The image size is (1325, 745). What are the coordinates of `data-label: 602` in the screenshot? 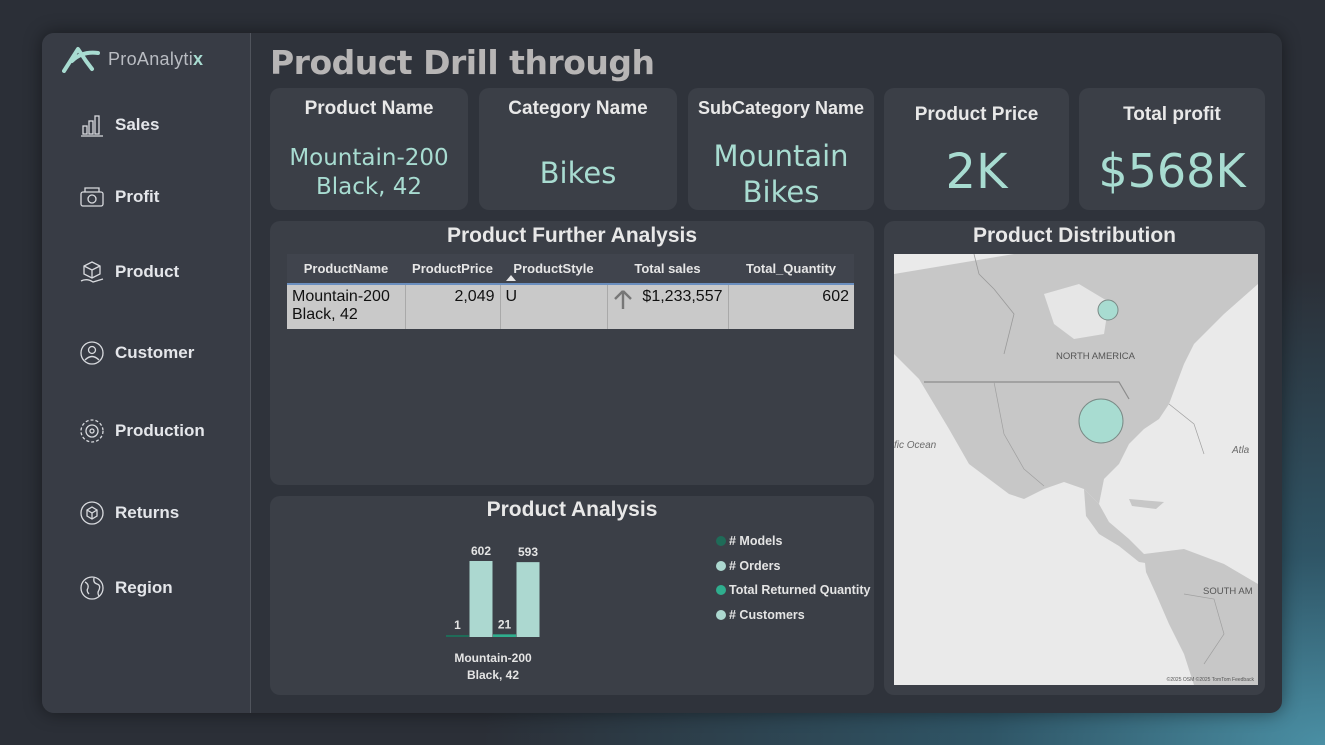 It's located at (481, 551).